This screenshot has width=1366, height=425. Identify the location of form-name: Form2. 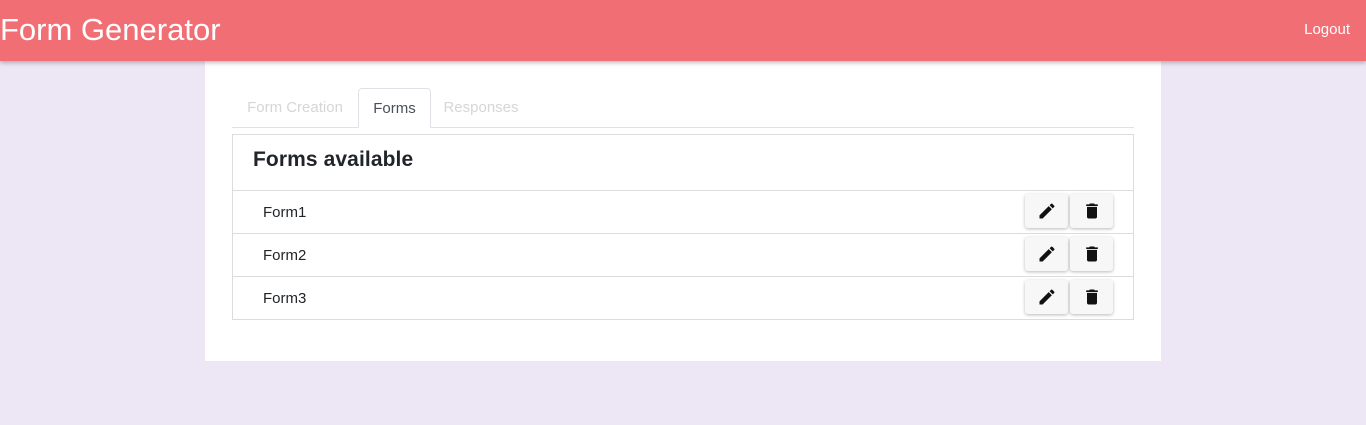
(285, 255).